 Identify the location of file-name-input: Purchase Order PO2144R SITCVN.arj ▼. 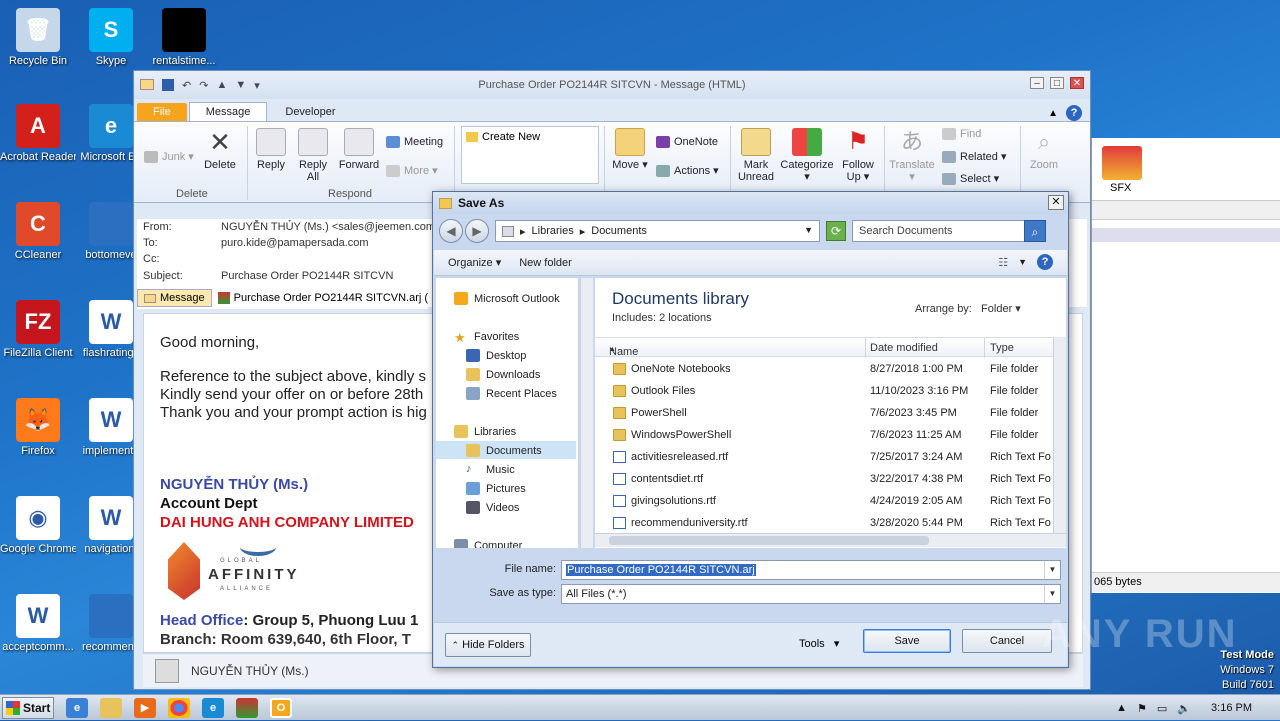
(811, 570).